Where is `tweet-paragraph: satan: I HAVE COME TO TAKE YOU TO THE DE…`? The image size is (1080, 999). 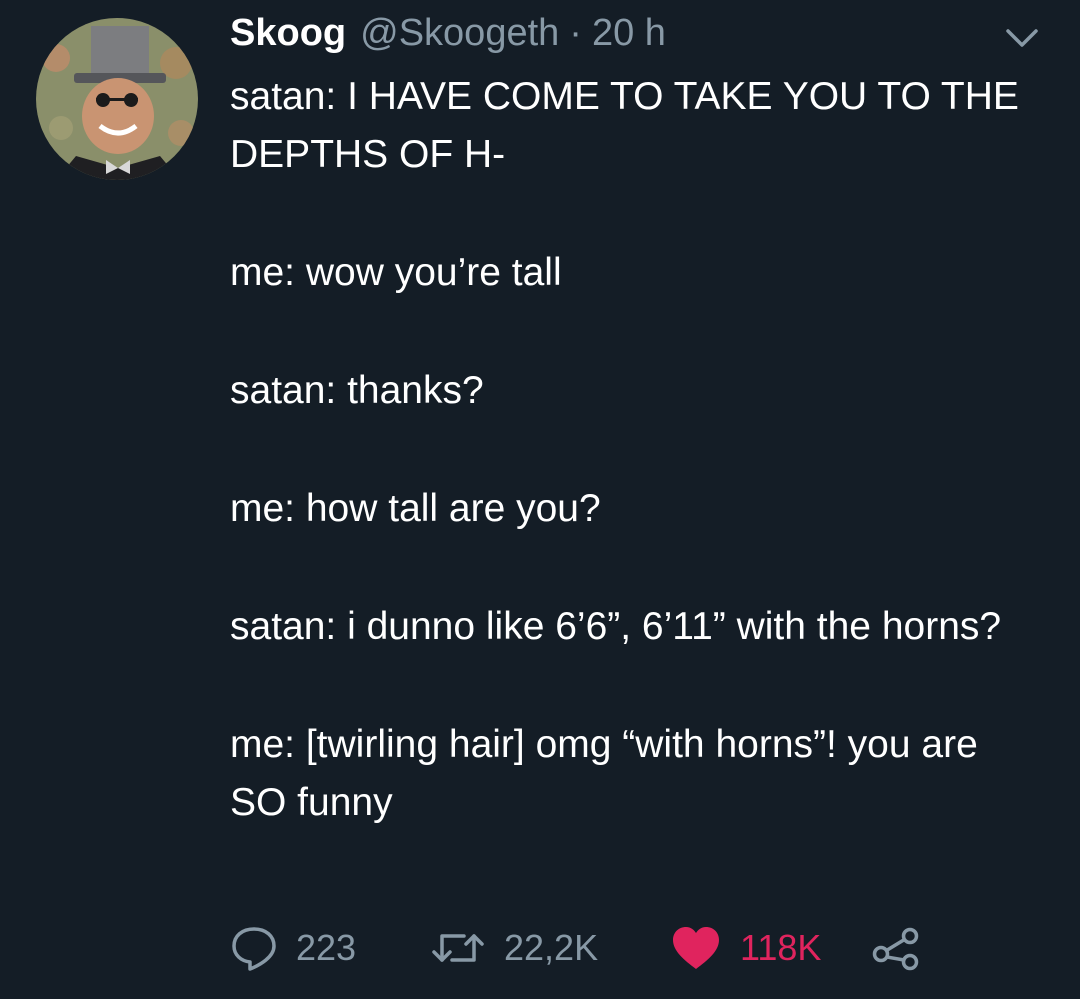
tweet-paragraph: satan: I HAVE COME TO TAKE YOU TO THE DE… is located at coordinates (624, 125).